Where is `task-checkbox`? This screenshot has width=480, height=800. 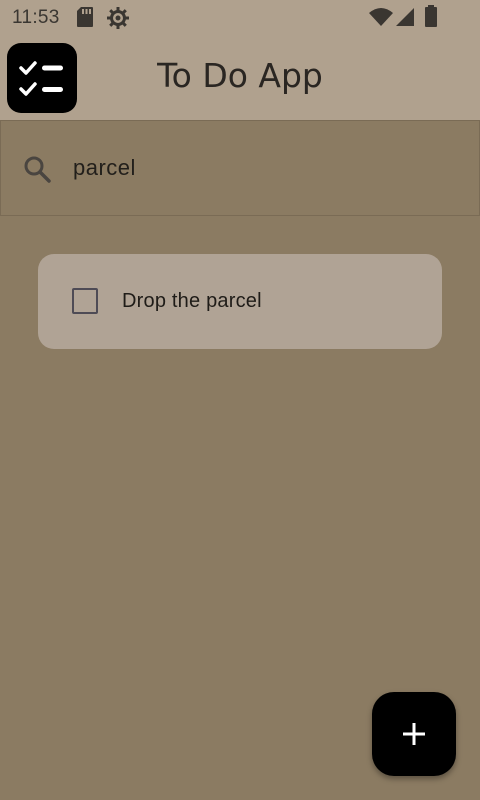
task-checkbox is located at coordinates (85, 301).